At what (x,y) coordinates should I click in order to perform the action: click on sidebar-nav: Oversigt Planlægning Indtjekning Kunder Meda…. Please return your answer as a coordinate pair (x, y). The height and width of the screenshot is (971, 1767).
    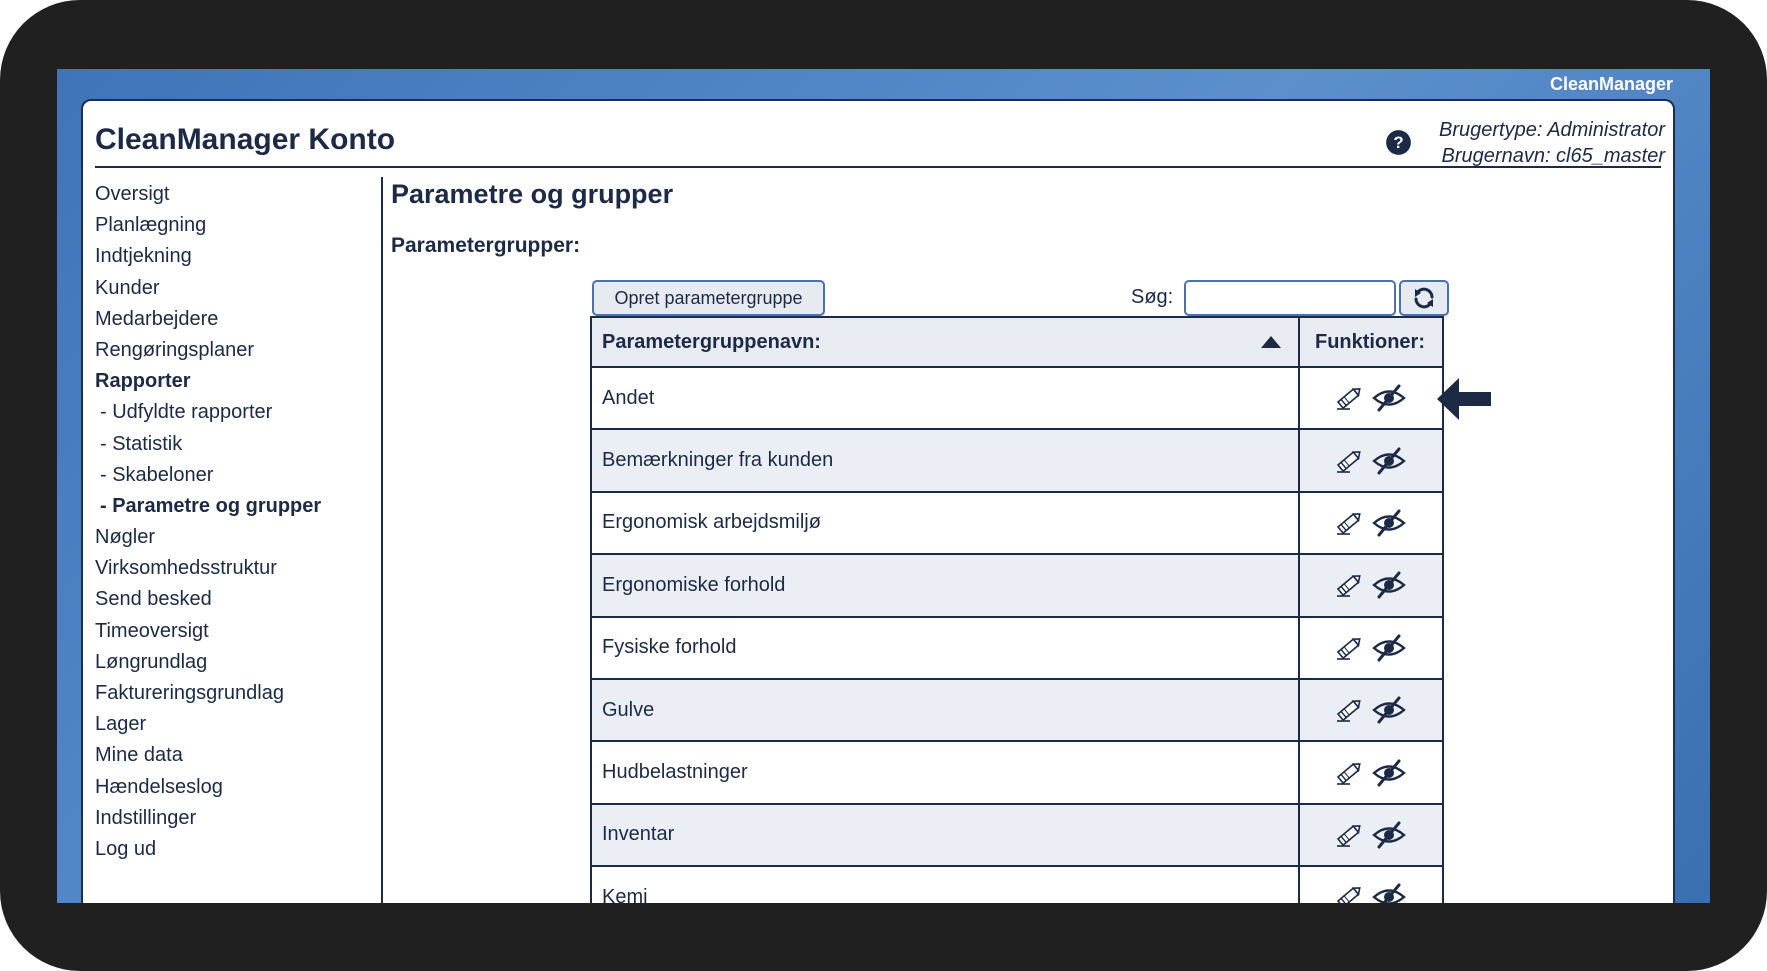
    Looking at the image, I should click on (225, 522).